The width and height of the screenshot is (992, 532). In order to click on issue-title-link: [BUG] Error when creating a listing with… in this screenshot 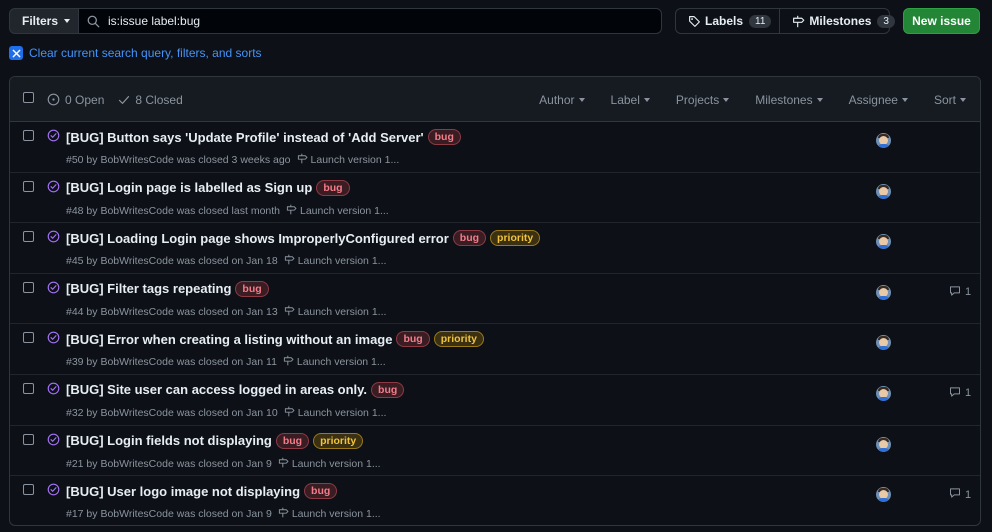, I will do `click(229, 339)`.